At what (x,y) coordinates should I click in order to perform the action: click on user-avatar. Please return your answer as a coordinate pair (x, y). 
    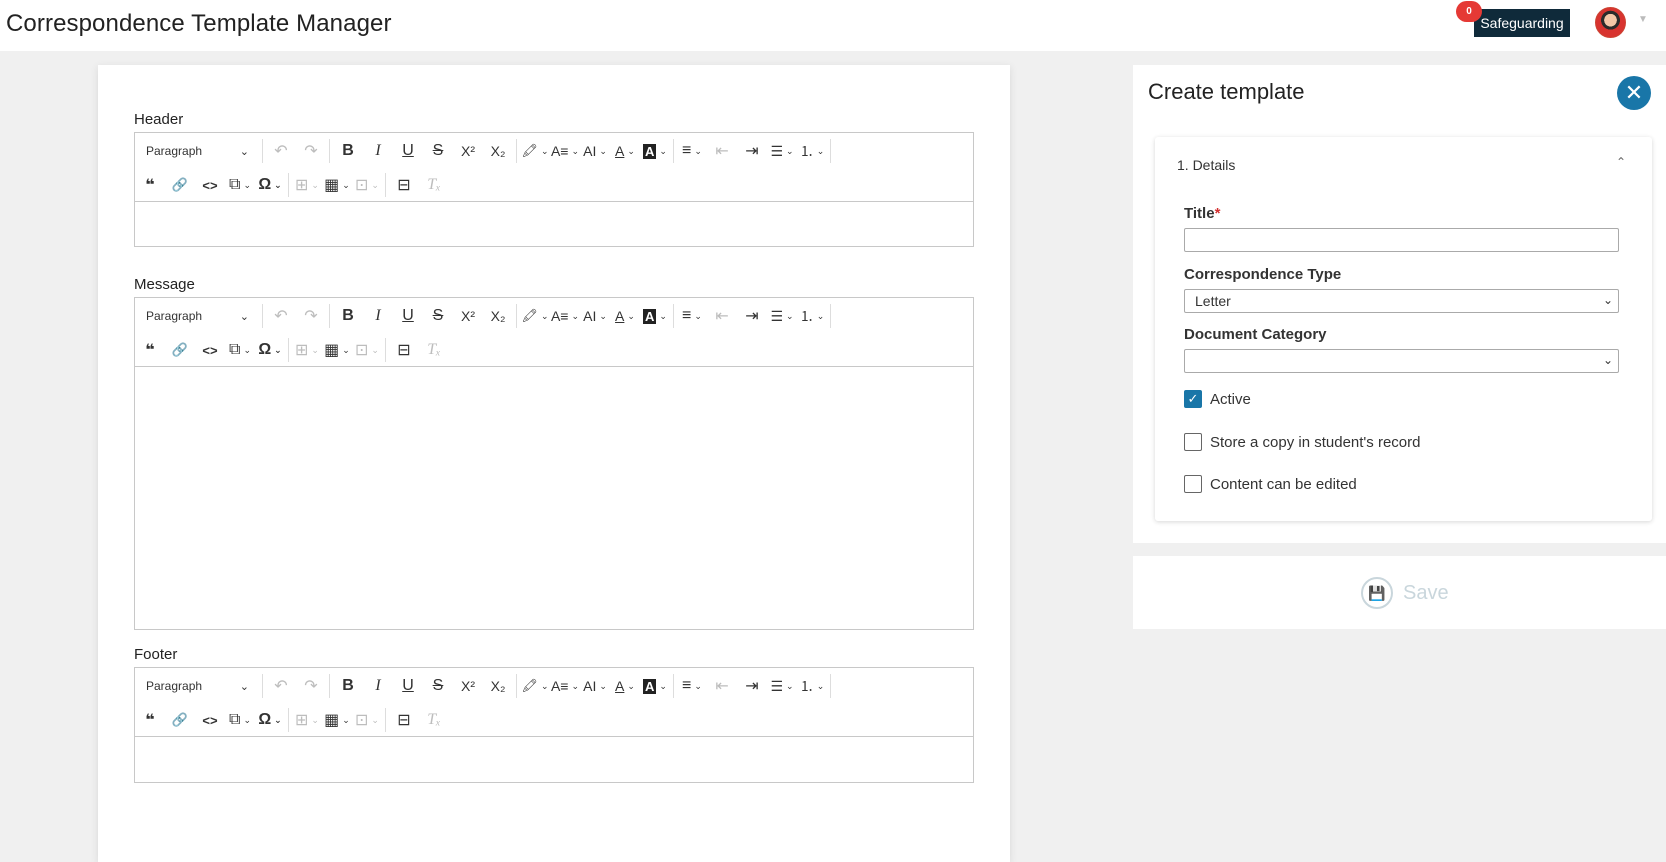
    Looking at the image, I should click on (1610, 22).